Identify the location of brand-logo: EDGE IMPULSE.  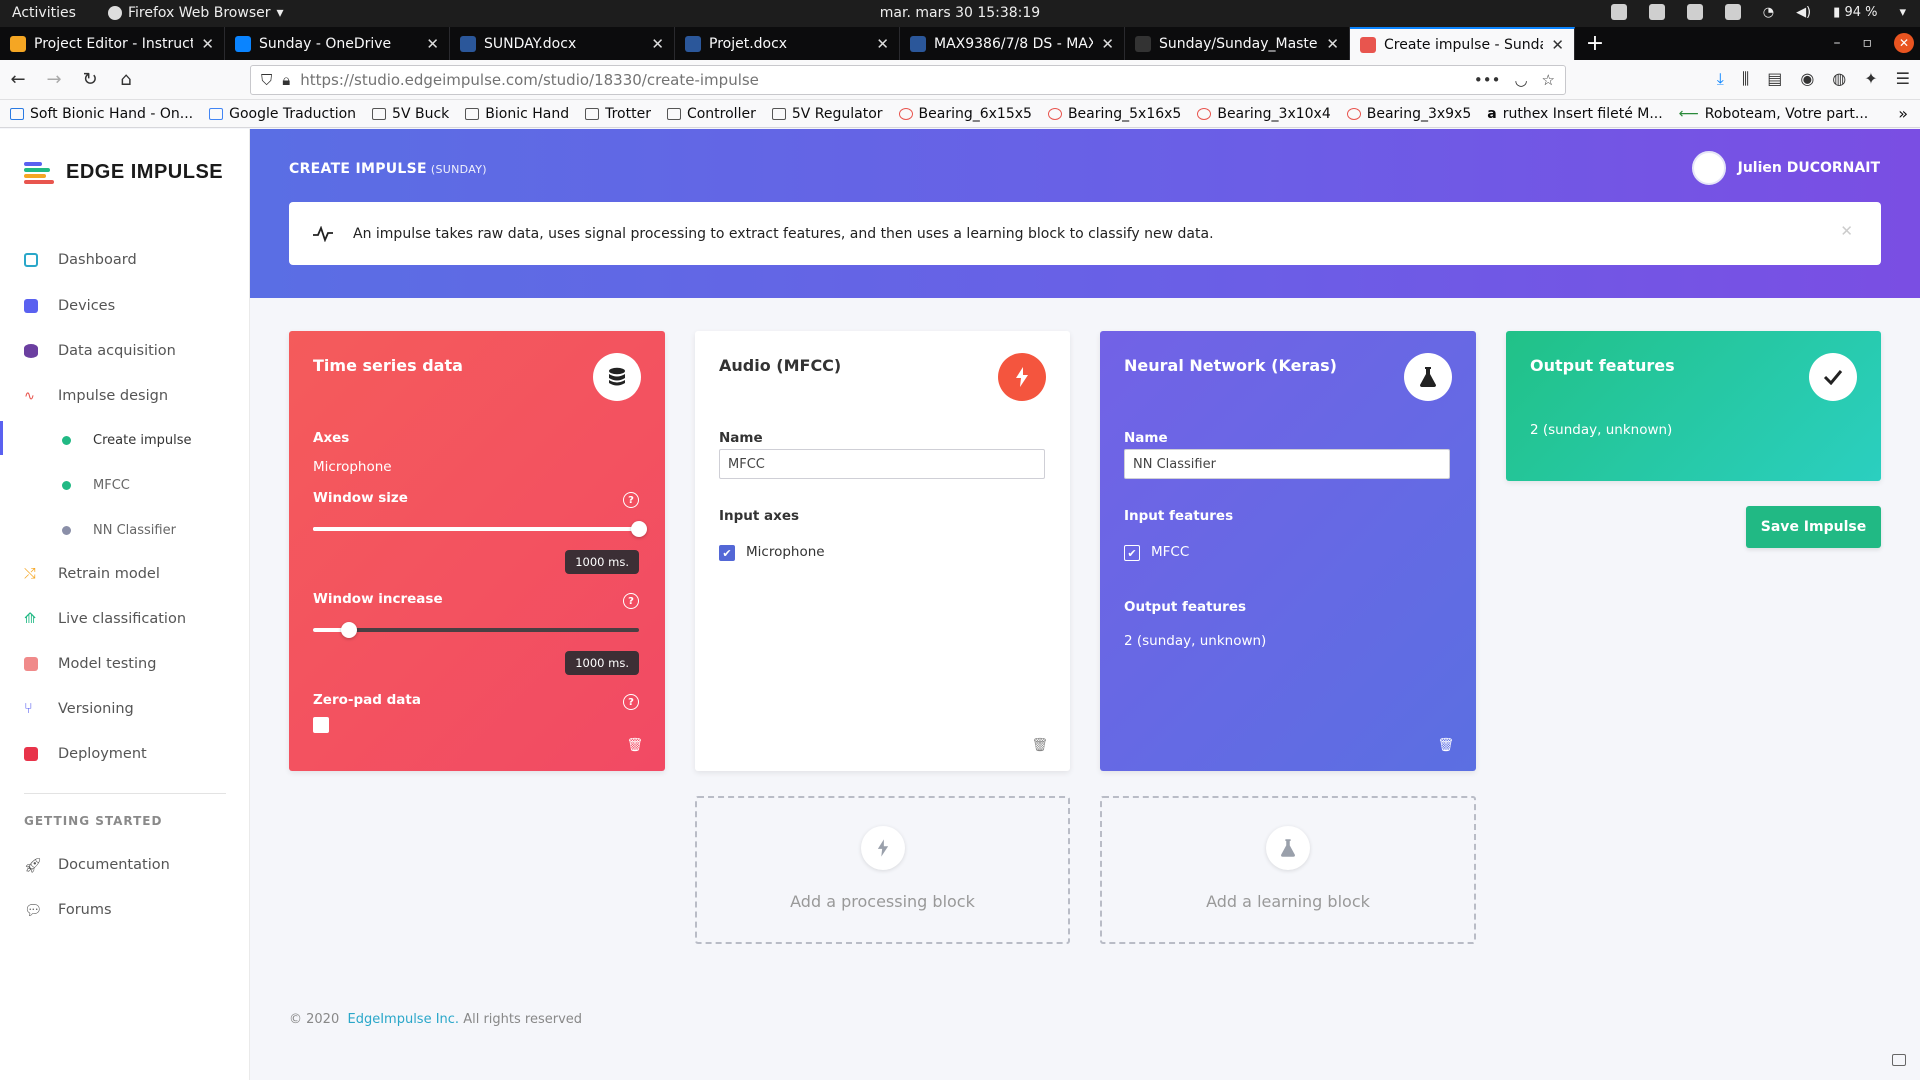
(123, 172).